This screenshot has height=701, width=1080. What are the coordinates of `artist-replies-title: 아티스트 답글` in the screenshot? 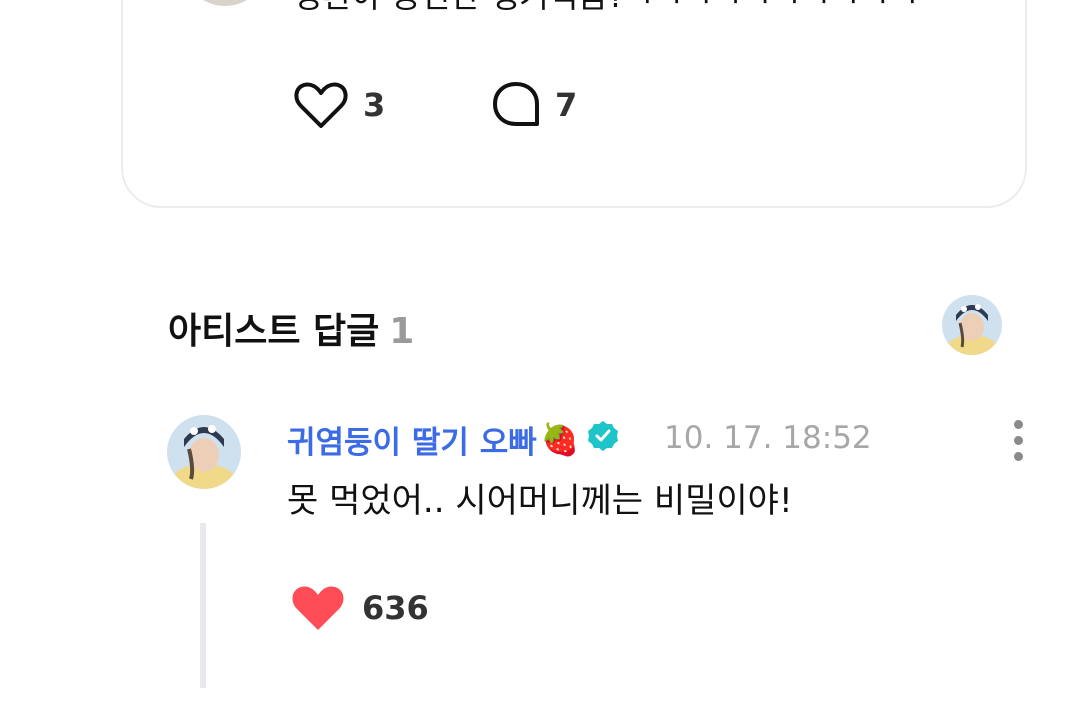 It's located at (274, 331).